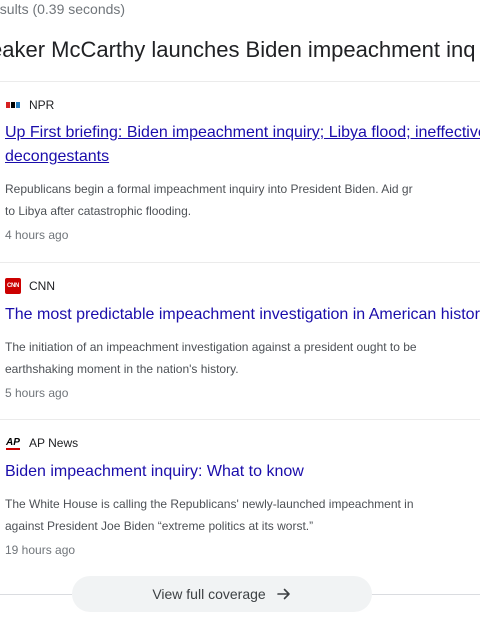  I want to click on view-full-coverage-button: View full coverage, so click(222, 594).